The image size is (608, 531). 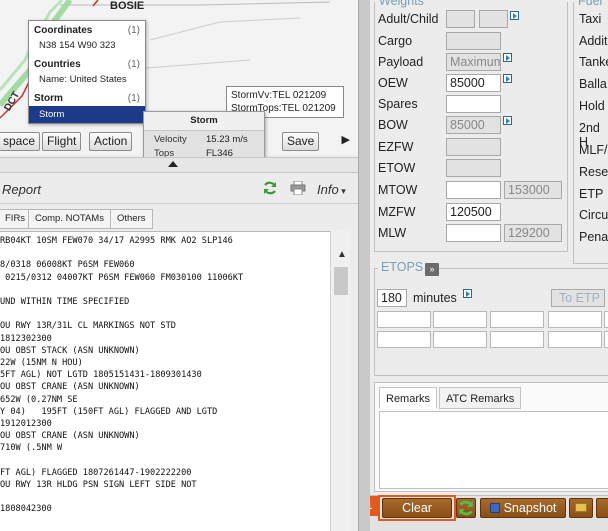 What do you see at coordinates (98, 485) in the screenshot?
I see `notam-line: OU RWY 13R HLDG PSN SIGN LEFT SIDE NOT` at bounding box center [98, 485].